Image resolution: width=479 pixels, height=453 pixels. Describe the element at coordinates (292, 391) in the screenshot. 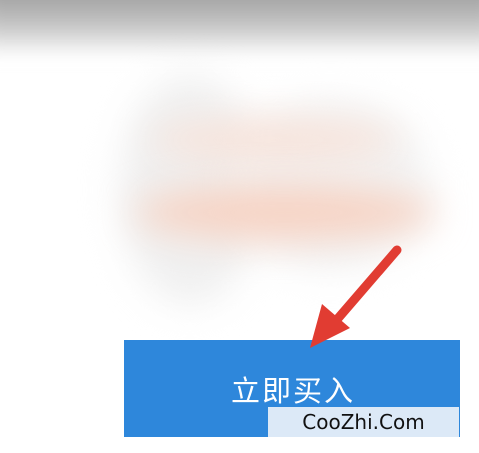

I see `buy-now-label: 立即买入` at that location.